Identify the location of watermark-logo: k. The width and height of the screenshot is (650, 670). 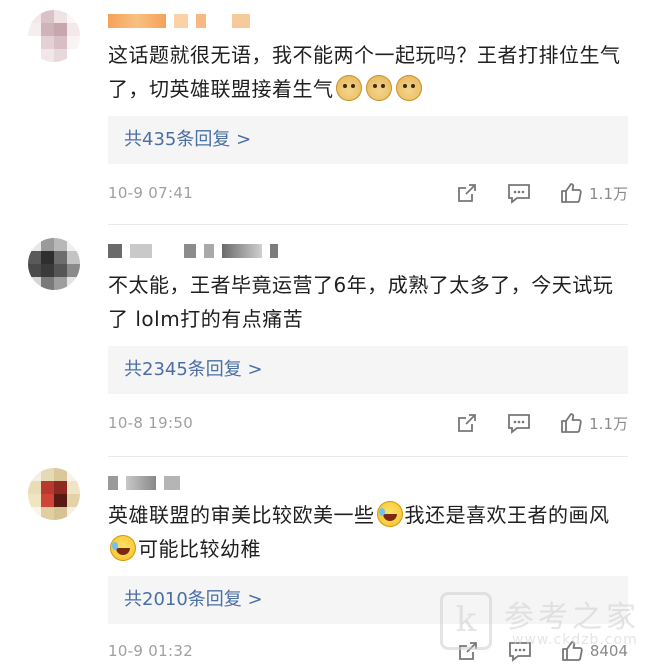
(466, 621).